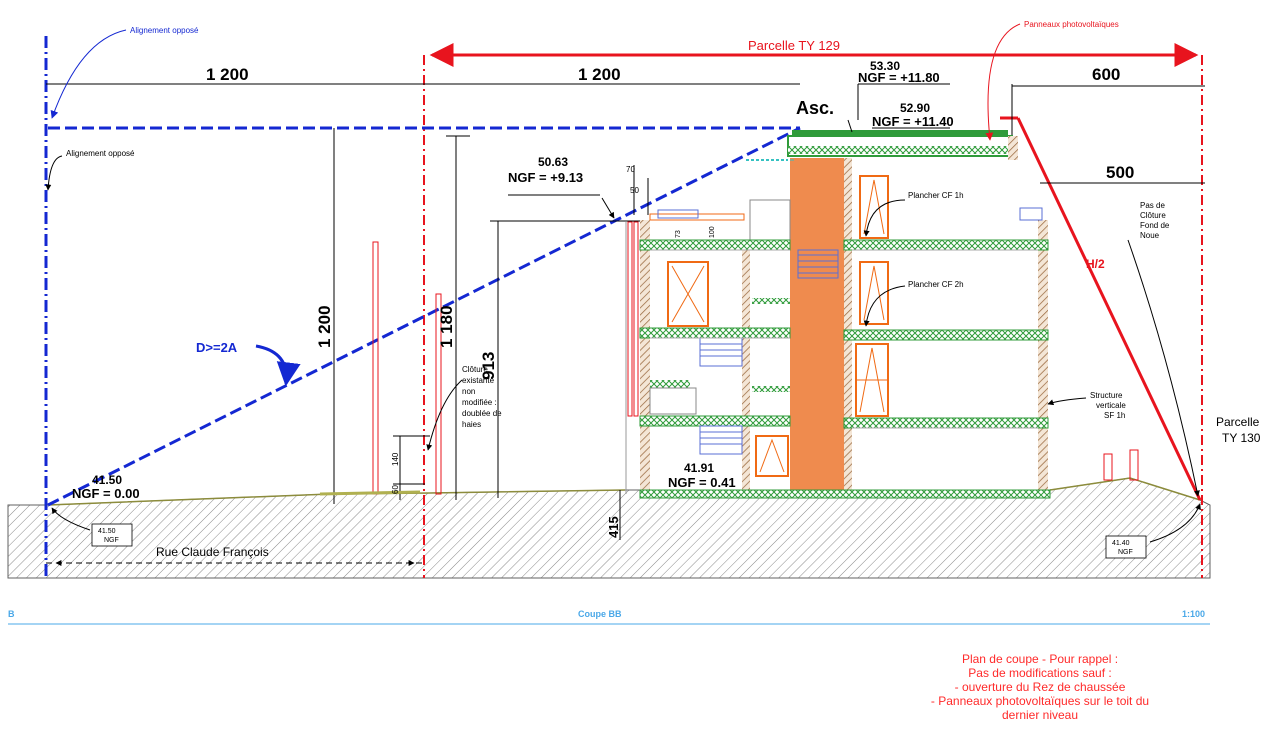 The image size is (1280, 740). What do you see at coordinates (913, 121) in the screenshot?
I see `roof-ngf: NGF = +11.40` at bounding box center [913, 121].